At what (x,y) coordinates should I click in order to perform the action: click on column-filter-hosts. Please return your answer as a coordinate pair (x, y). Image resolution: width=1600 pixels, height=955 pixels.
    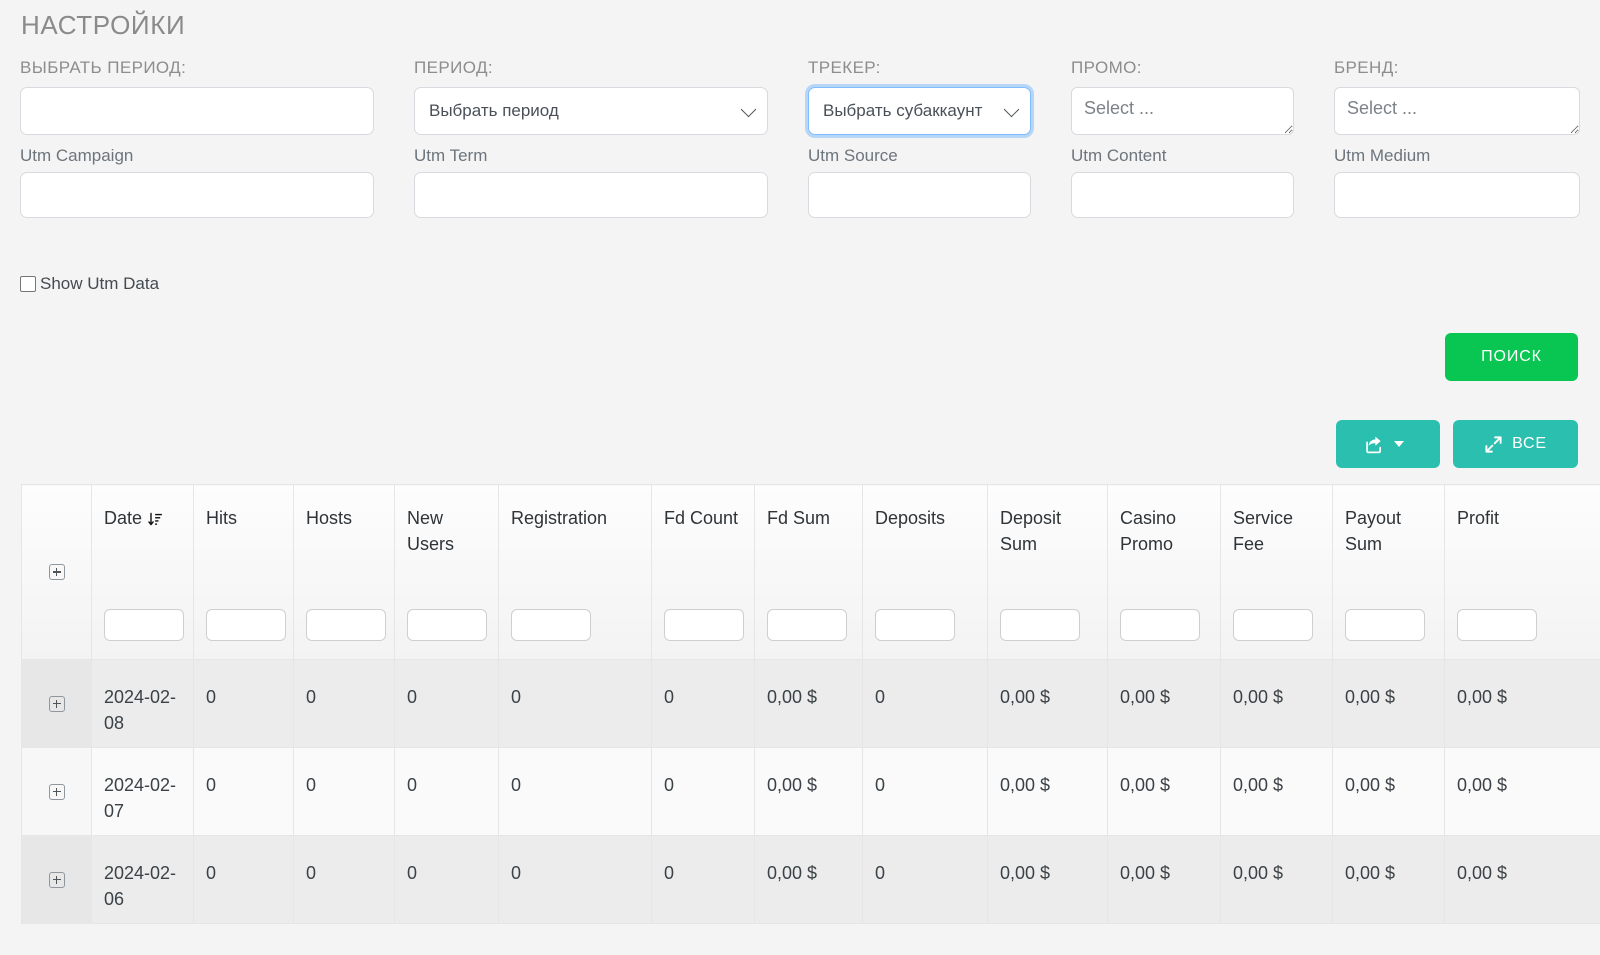
    Looking at the image, I should click on (346, 625).